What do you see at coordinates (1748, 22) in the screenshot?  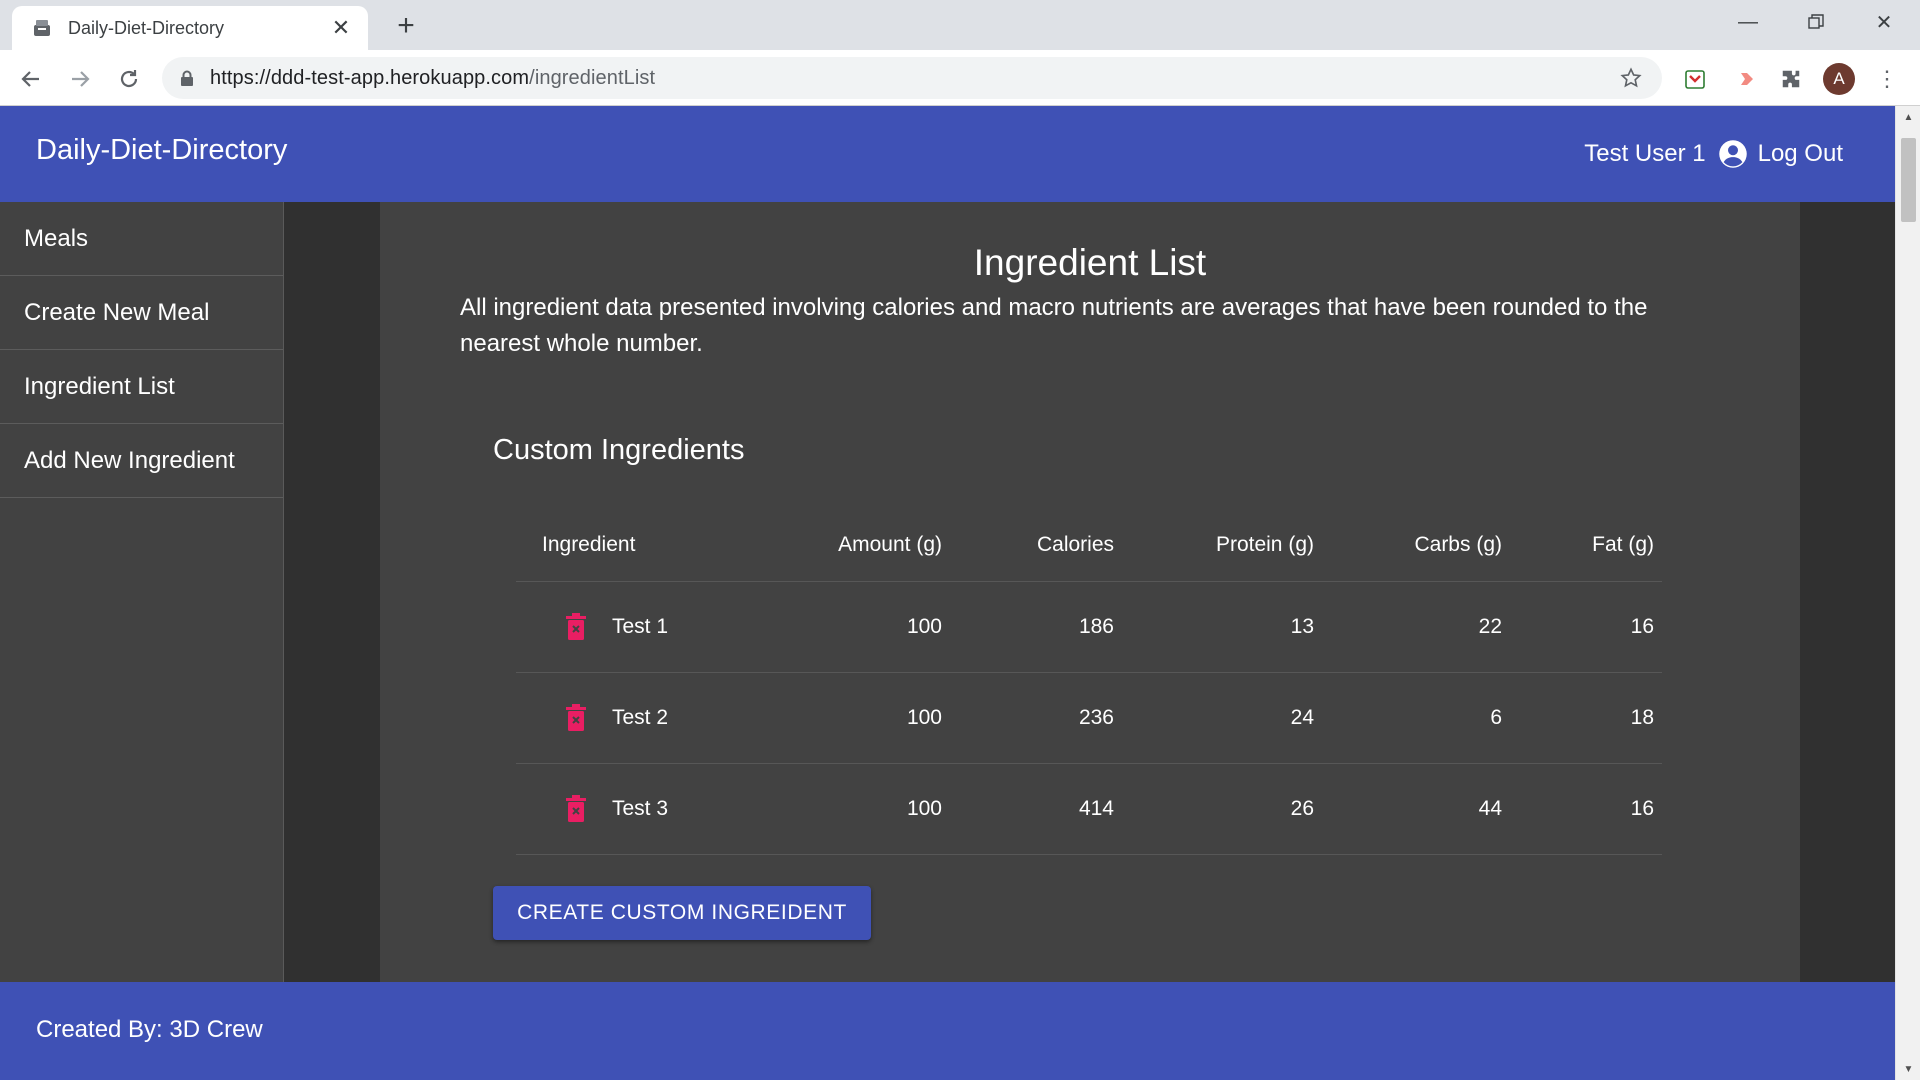 I see `minimize-icon: —` at bounding box center [1748, 22].